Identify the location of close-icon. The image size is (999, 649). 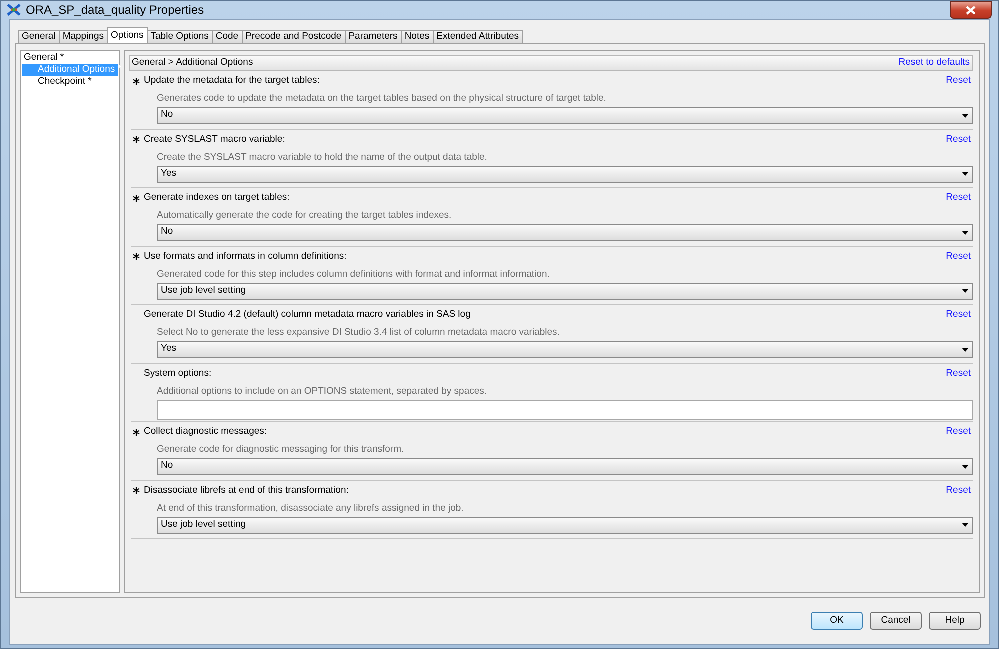
(971, 10).